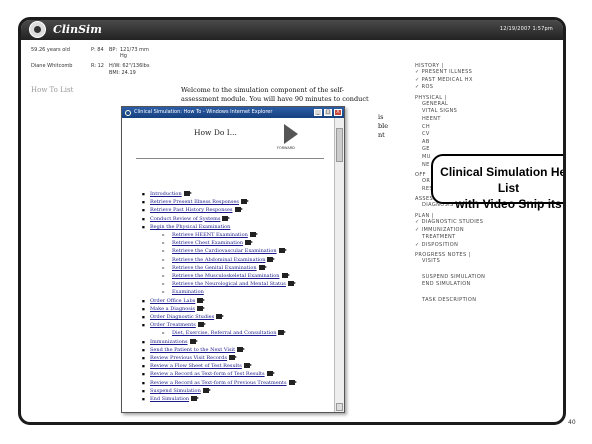 This screenshot has height=444, width=592. I want to click on help-link-label: Retrieve the Genital Examination, so click(214, 268).